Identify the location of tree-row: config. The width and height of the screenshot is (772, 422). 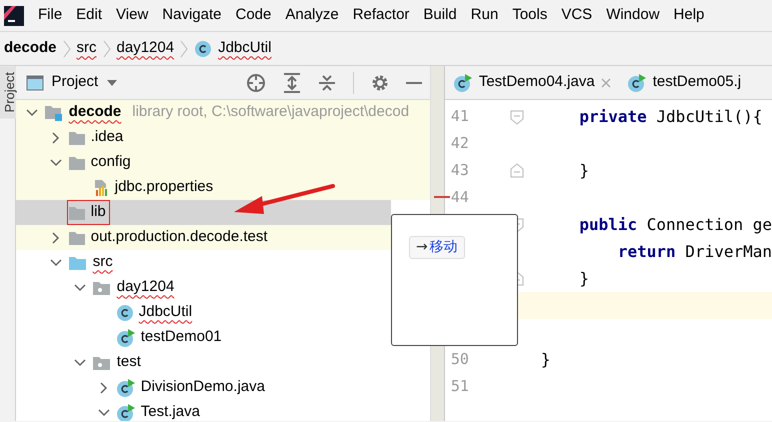
(223, 162).